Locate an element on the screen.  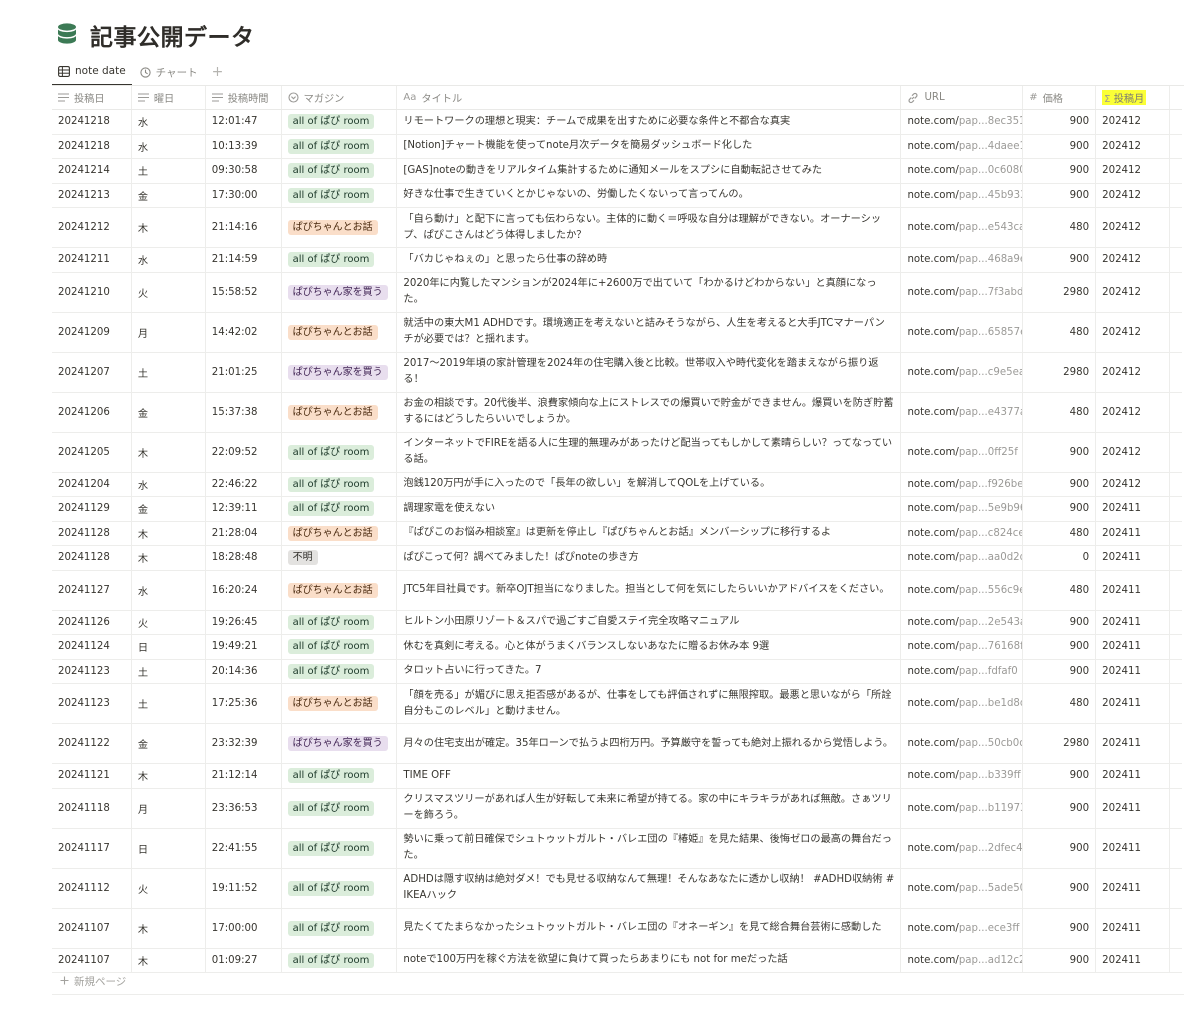
url-cell: note.com/pap...2dfec4 is located at coordinates (962, 848).